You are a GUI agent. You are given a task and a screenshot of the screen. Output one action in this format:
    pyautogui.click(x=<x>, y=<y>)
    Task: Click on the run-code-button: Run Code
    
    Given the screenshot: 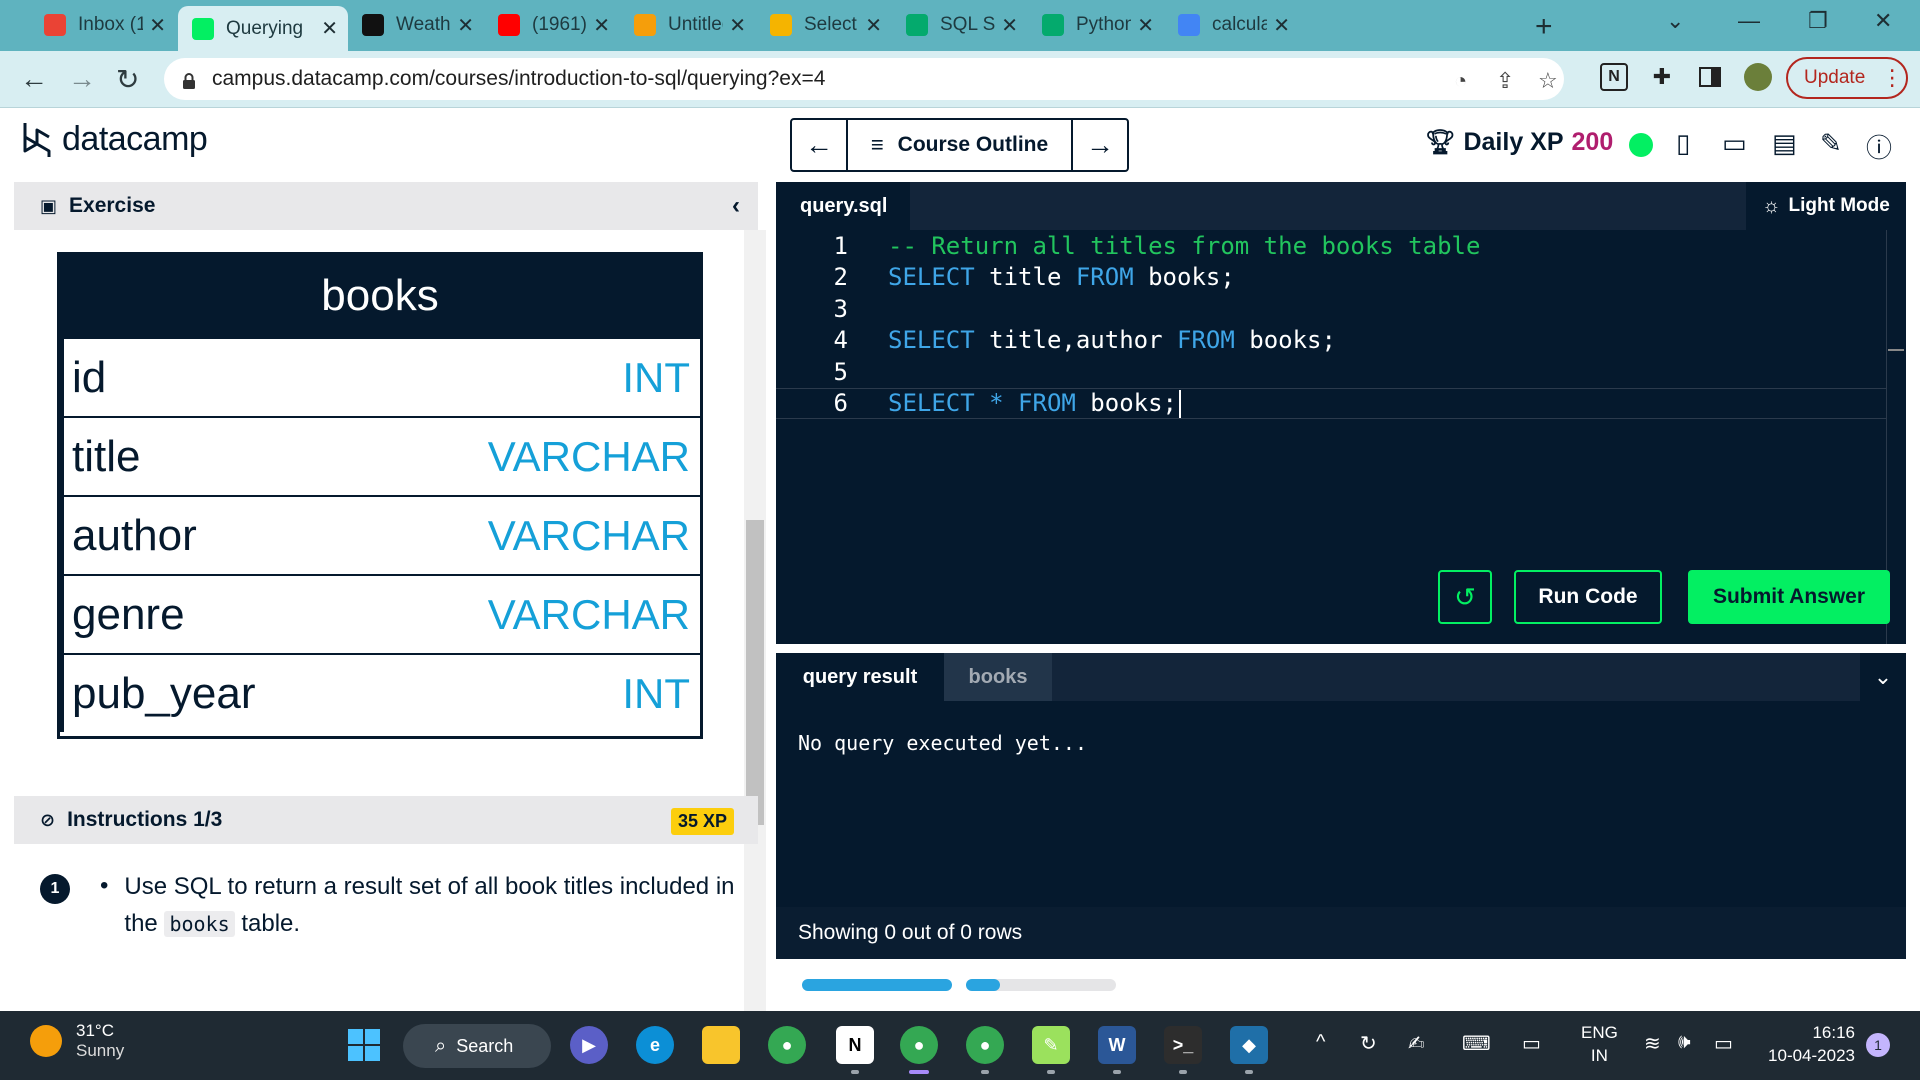 What is the action you would take?
    pyautogui.click(x=1588, y=597)
    